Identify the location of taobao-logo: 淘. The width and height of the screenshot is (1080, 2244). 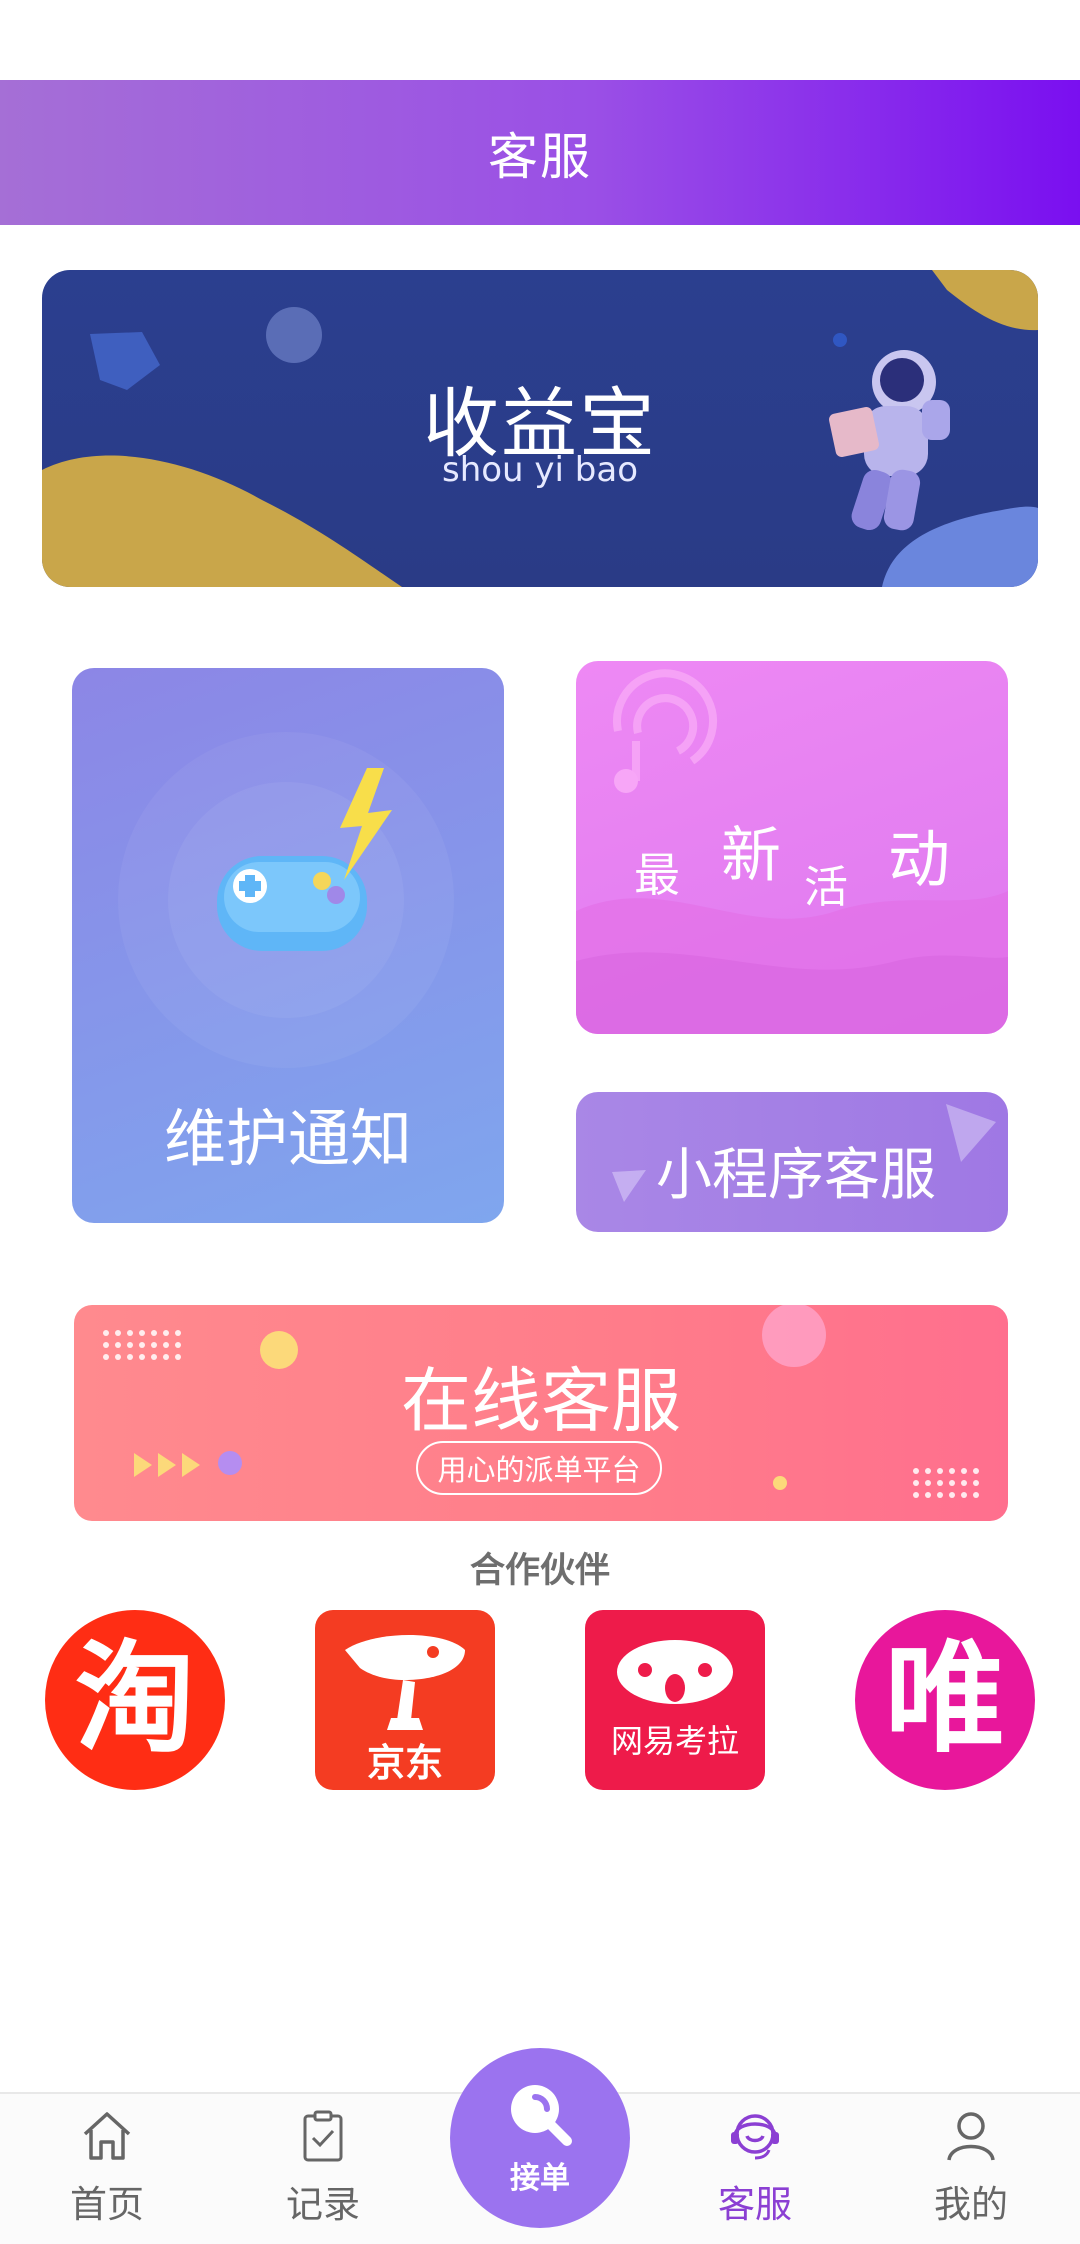
(135, 1699).